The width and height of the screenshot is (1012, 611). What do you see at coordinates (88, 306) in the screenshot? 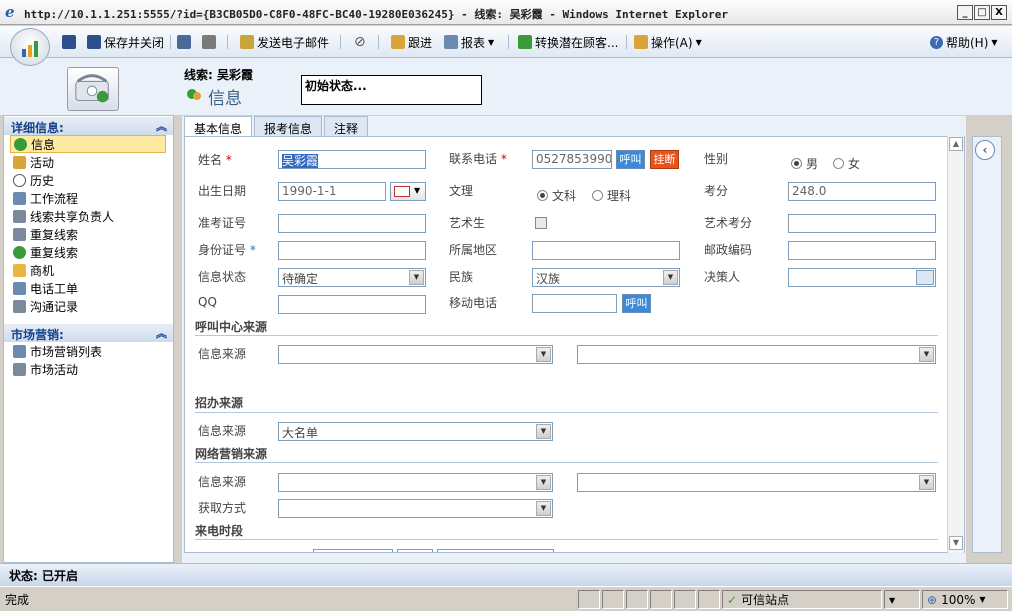
I see `nav-item-communications: 沟通记录` at bounding box center [88, 306].